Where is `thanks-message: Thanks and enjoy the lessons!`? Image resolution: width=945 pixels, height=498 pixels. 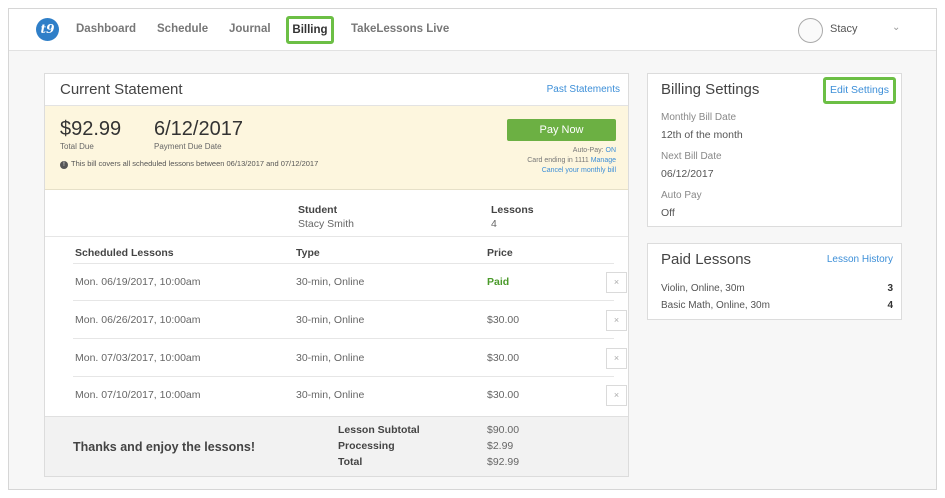 thanks-message: Thanks and enjoy the lessons! is located at coordinates (164, 447).